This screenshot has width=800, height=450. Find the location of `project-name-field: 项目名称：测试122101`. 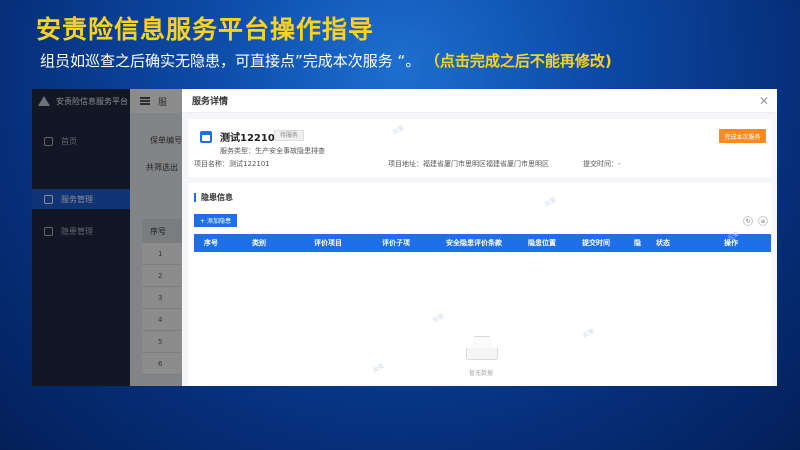

project-name-field: 项目名称：测试122101 is located at coordinates (232, 164).